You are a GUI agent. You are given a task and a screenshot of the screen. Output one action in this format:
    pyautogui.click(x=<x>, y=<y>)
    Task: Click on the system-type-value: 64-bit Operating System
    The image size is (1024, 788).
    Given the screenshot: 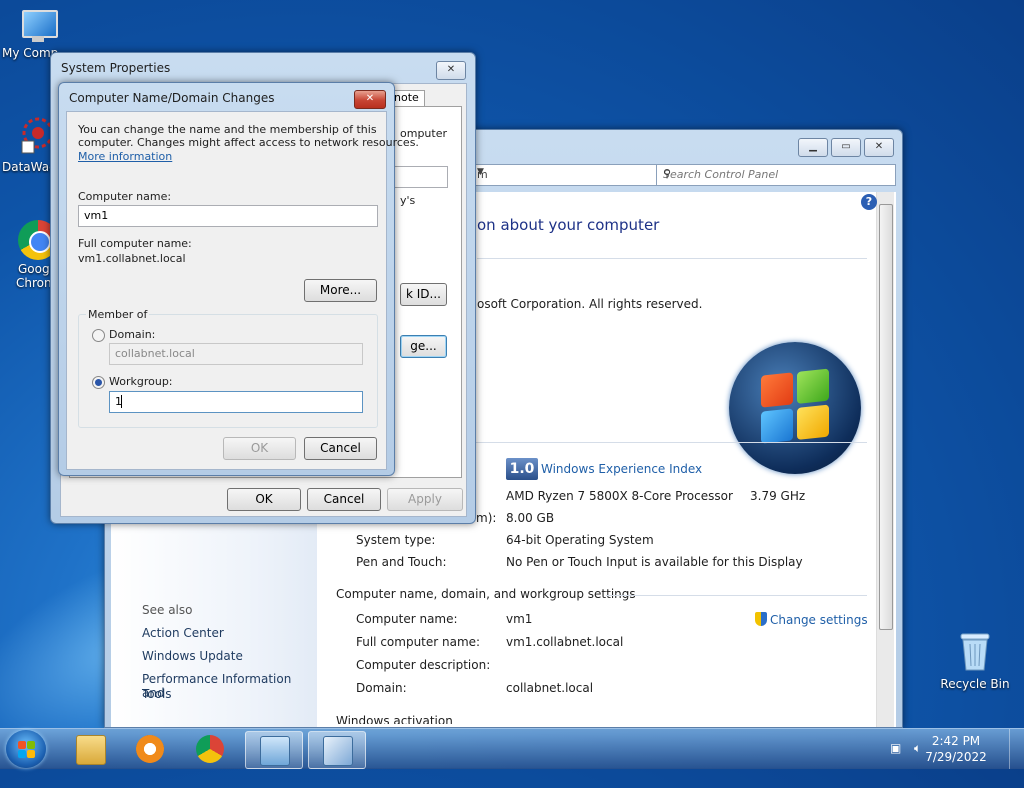 What is the action you would take?
    pyautogui.click(x=580, y=540)
    